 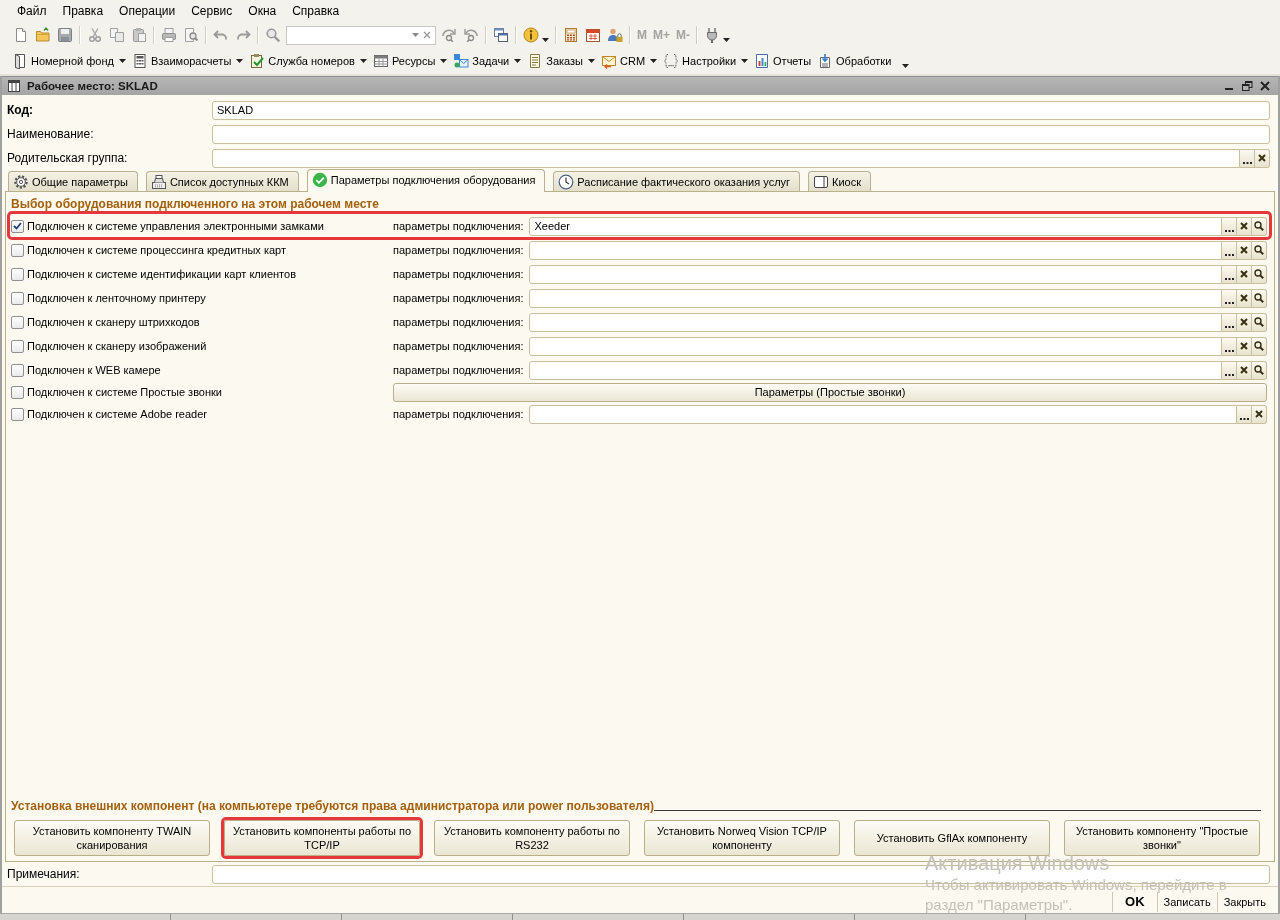 I want to click on menu-button: Обработки, so click(x=854, y=61).